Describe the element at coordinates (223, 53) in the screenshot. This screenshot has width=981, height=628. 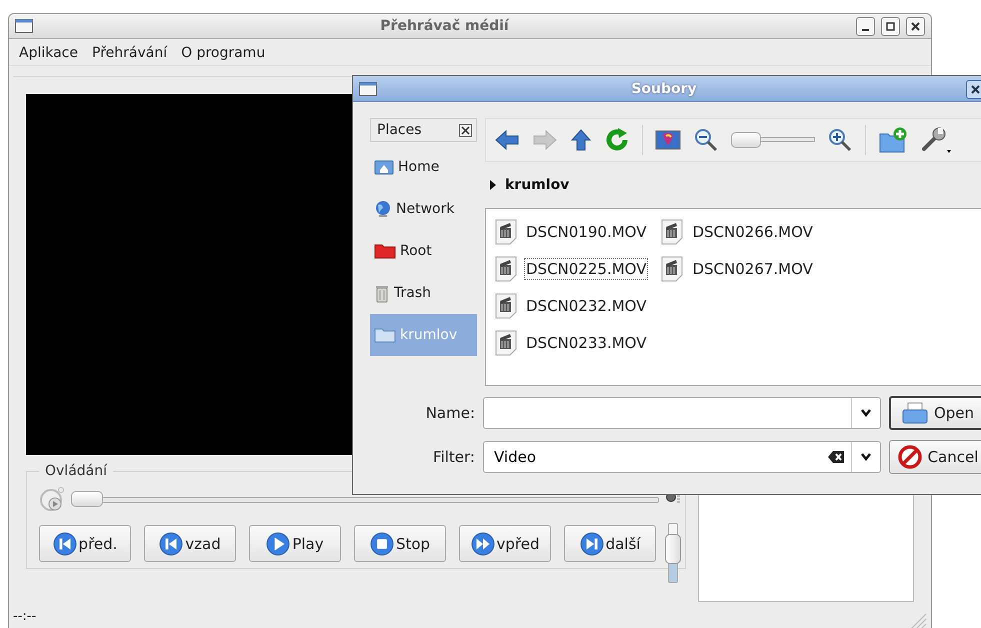
I see `menu-item: O programu` at that location.